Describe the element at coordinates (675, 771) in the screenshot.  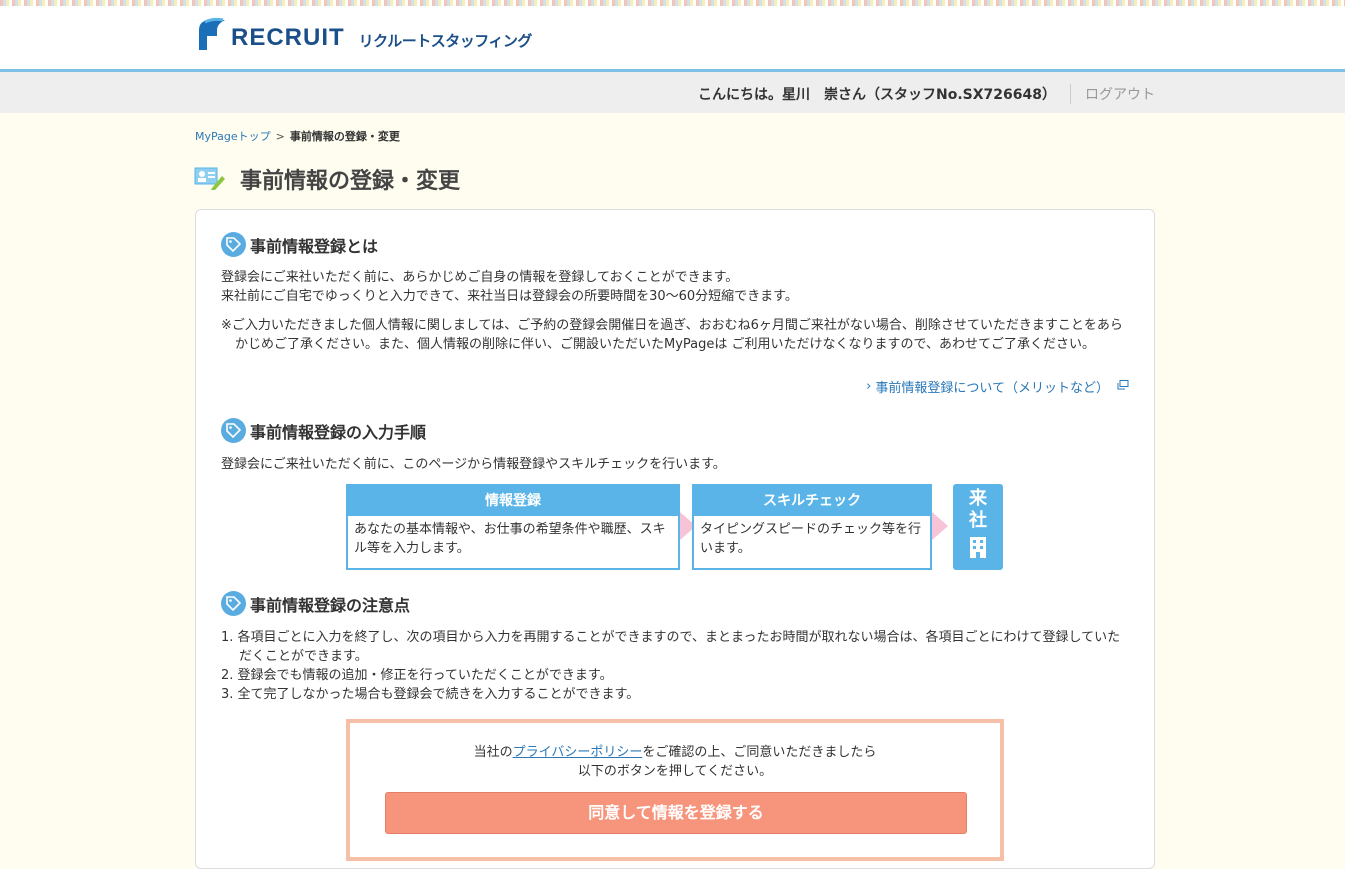
I see `consent-text-line2: 以下のボタンを押してください。` at that location.